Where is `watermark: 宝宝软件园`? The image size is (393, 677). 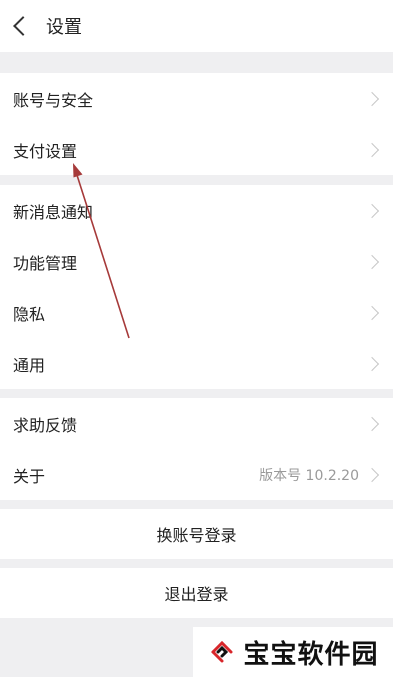
watermark: 宝宝软件园 is located at coordinates (293, 652).